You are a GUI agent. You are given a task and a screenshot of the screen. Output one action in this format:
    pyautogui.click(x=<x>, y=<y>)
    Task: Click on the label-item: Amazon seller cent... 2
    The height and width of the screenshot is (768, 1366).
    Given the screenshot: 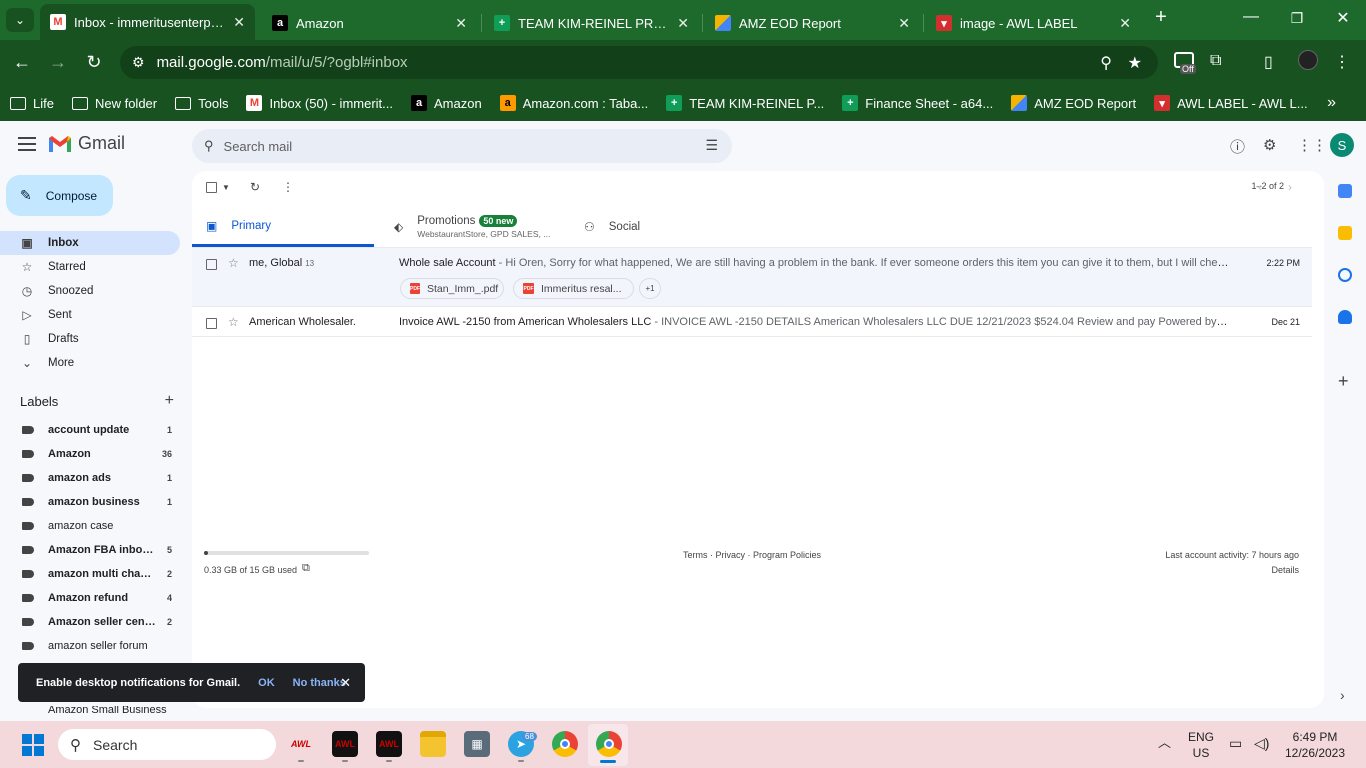 What is the action you would take?
    pyautogui.click(x=90, y=622)
    